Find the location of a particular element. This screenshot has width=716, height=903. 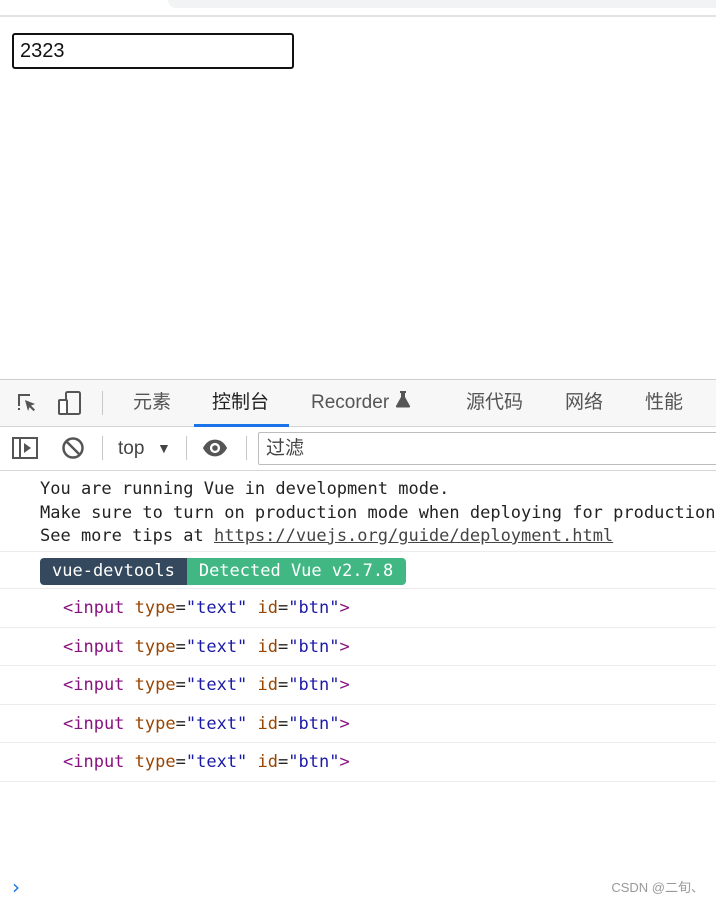

tab-network: 网络 is located at coordinates (584, 403).